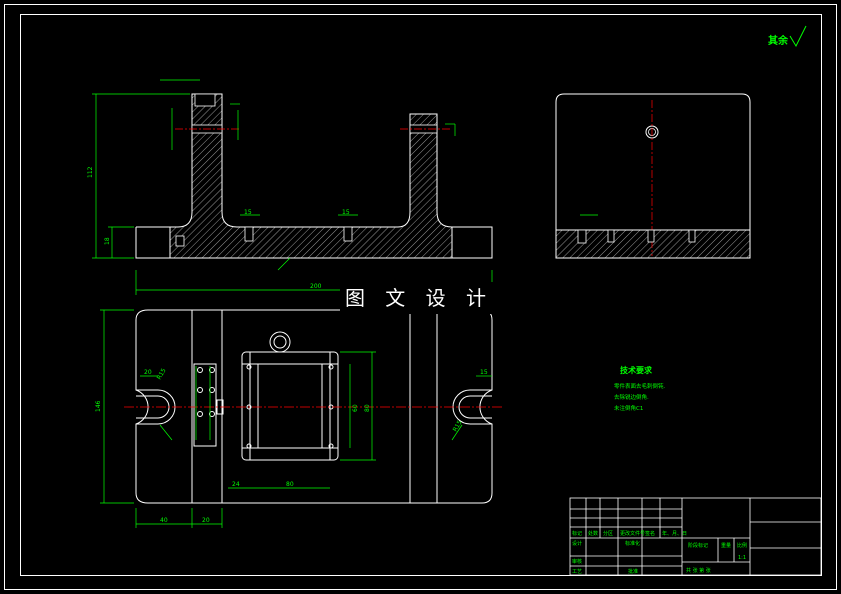  I want to click on watermark: 图 文 设 计, so click(419, 298).